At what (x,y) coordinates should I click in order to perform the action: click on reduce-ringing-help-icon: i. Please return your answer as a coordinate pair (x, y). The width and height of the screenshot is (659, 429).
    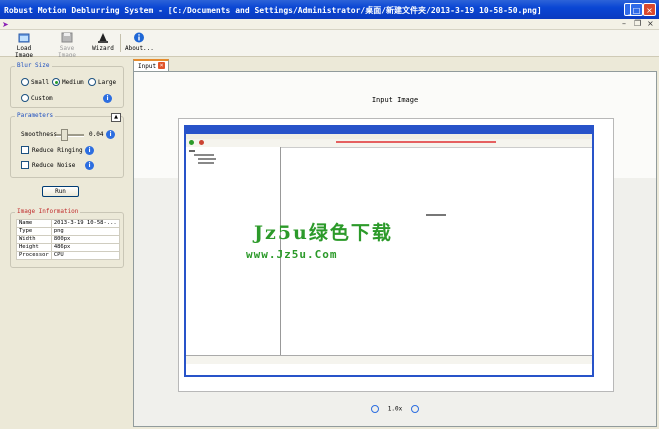
    Looking at the image, I should click on (89, 150).